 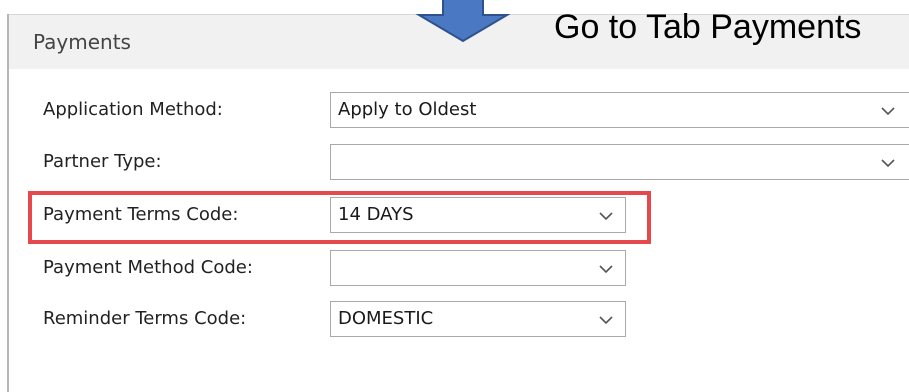 What do you see at coordinates (339, 217) in the screenshot?
I see `payment-terms-highlight-box` at bounding box center [339, 217].